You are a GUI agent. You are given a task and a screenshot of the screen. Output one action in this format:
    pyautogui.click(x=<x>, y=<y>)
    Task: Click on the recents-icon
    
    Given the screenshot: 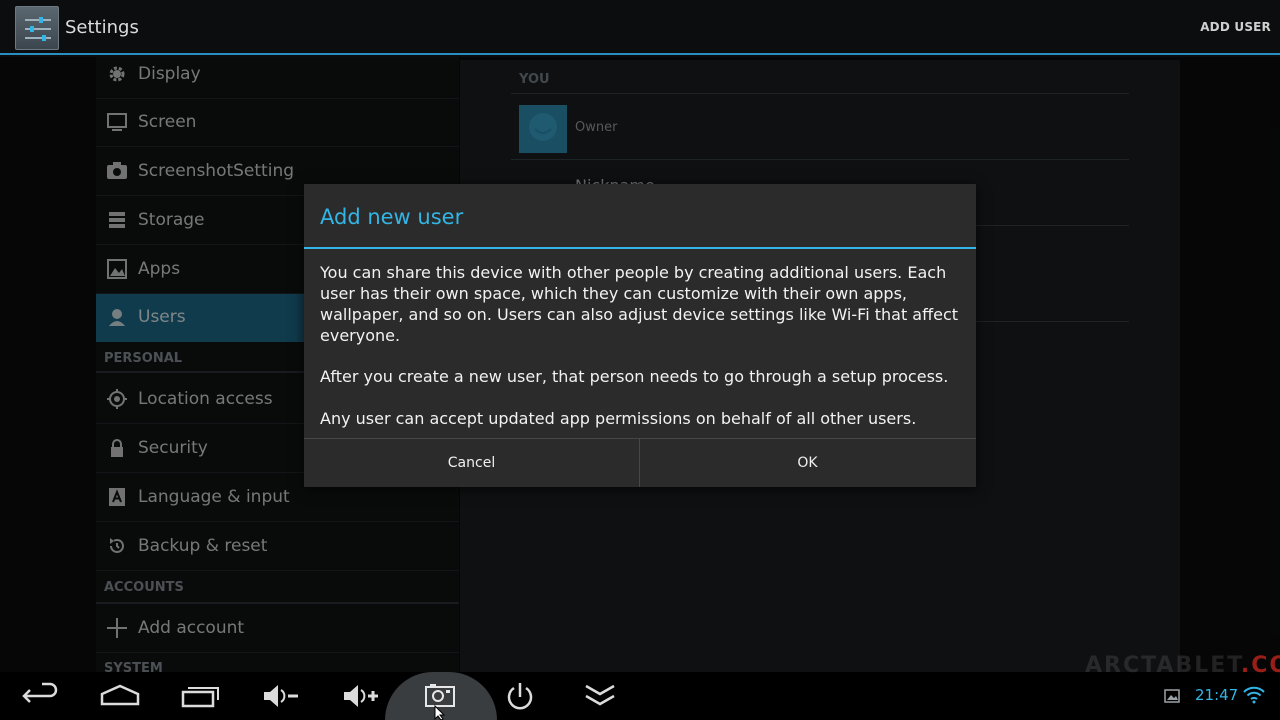 What is the action you would take?
    pyautogui.click(x=200, y=696)
    